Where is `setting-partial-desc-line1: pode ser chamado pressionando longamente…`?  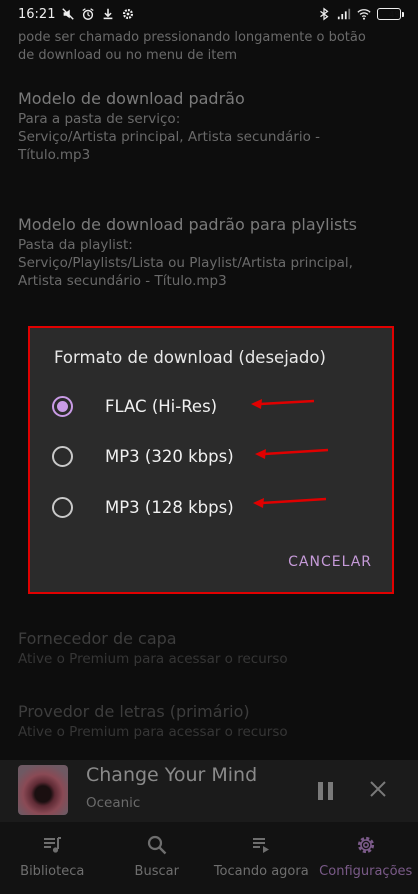
setting-partial-desc-line1: pode ser chamado pressionando longamente… is located at coordinates (192, 37).